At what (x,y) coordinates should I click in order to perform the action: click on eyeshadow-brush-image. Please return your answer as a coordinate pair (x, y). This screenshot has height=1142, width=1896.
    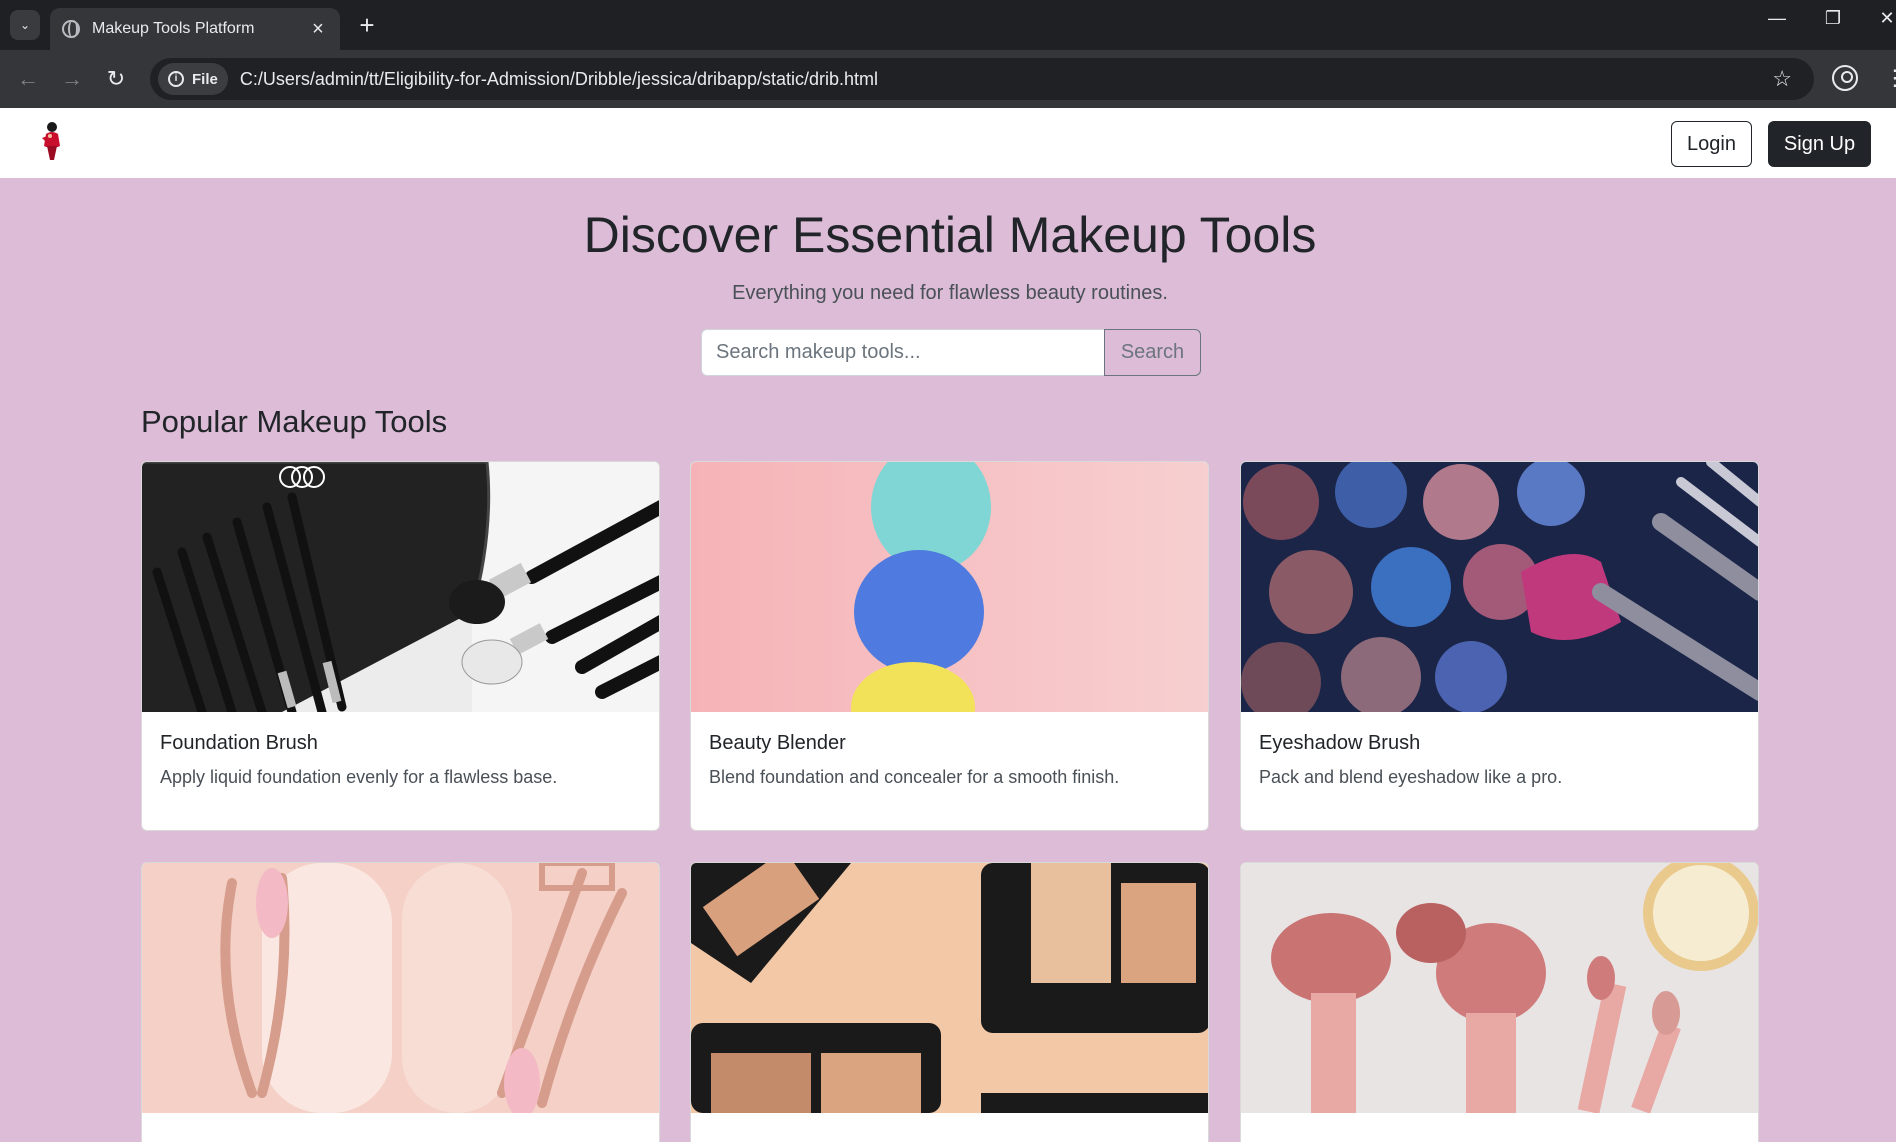
    Looking at the image, I should click on (1499, 587).